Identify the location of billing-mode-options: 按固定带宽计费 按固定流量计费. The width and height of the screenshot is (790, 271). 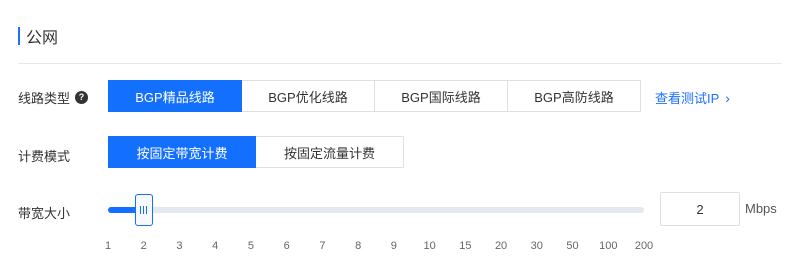
(256, 152).